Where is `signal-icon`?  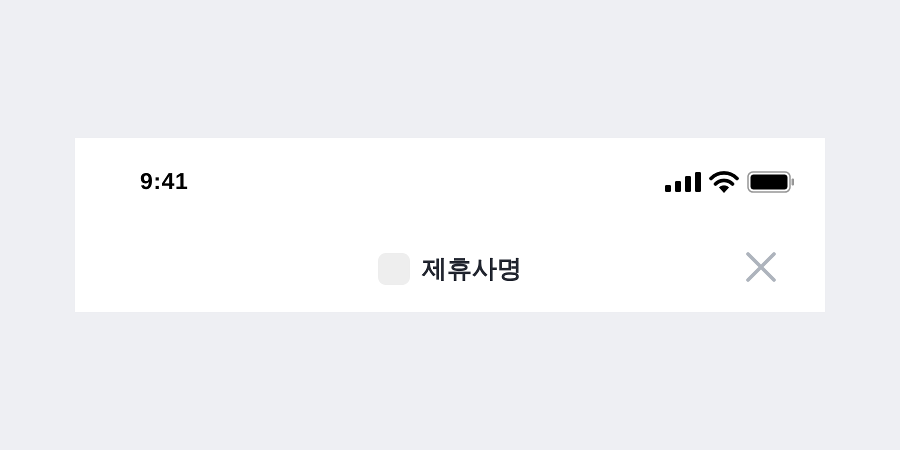 signal-icon is located at coordinates (683, 182).